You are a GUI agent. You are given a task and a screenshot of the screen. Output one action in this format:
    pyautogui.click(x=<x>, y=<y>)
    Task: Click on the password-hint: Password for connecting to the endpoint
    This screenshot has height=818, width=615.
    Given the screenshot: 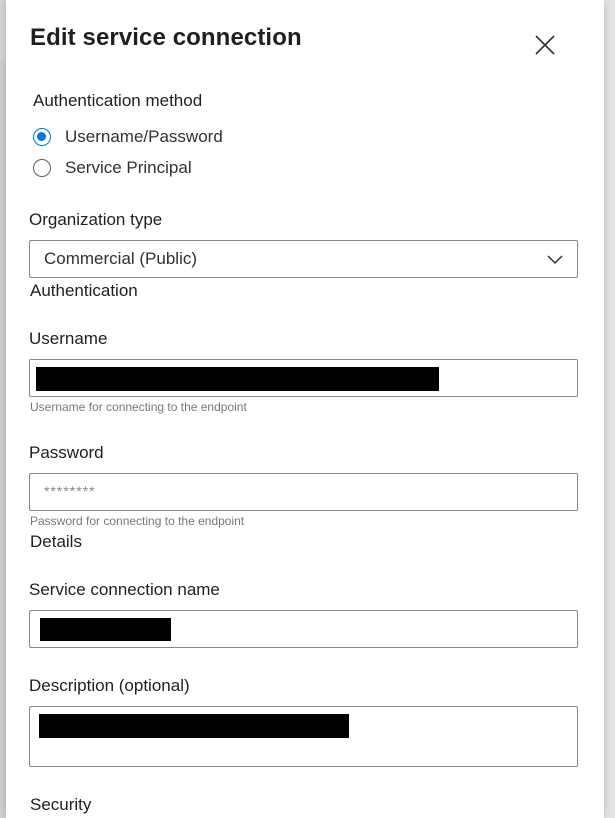 What is the action you would take?
    pyautogui.click(x=137, y=521)
    